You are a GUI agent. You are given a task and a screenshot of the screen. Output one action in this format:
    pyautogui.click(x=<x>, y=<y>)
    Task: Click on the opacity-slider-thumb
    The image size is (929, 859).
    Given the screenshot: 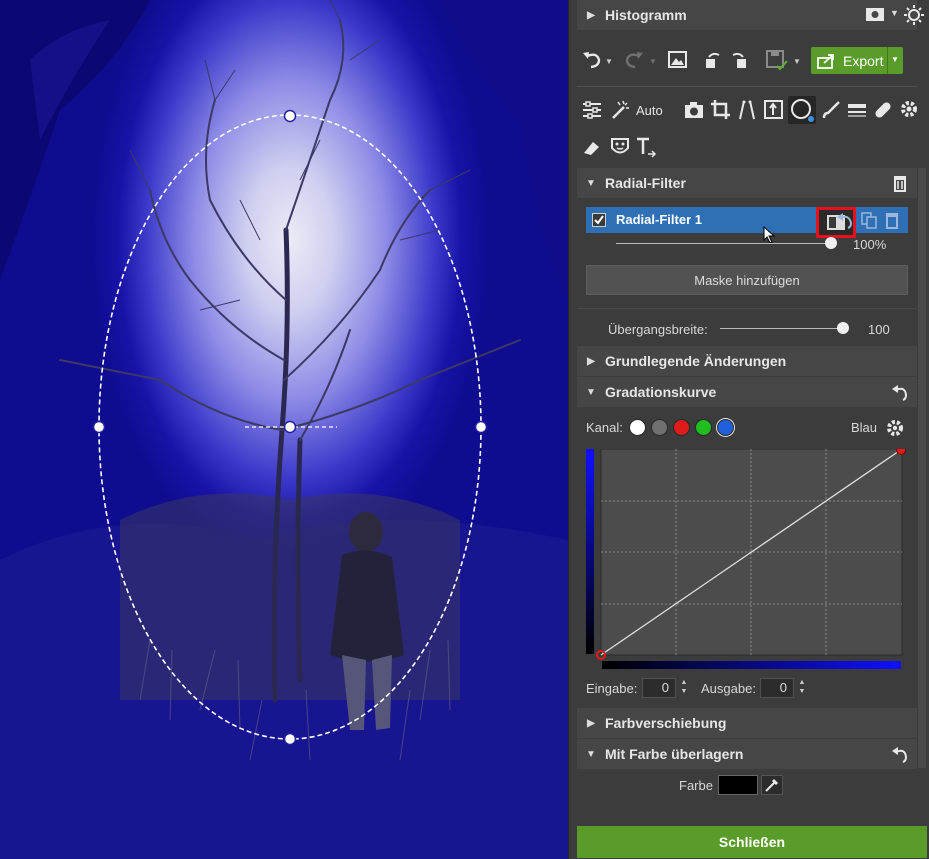 What is the action you would take?
    pyautogui.click(x=831, y=243)
    